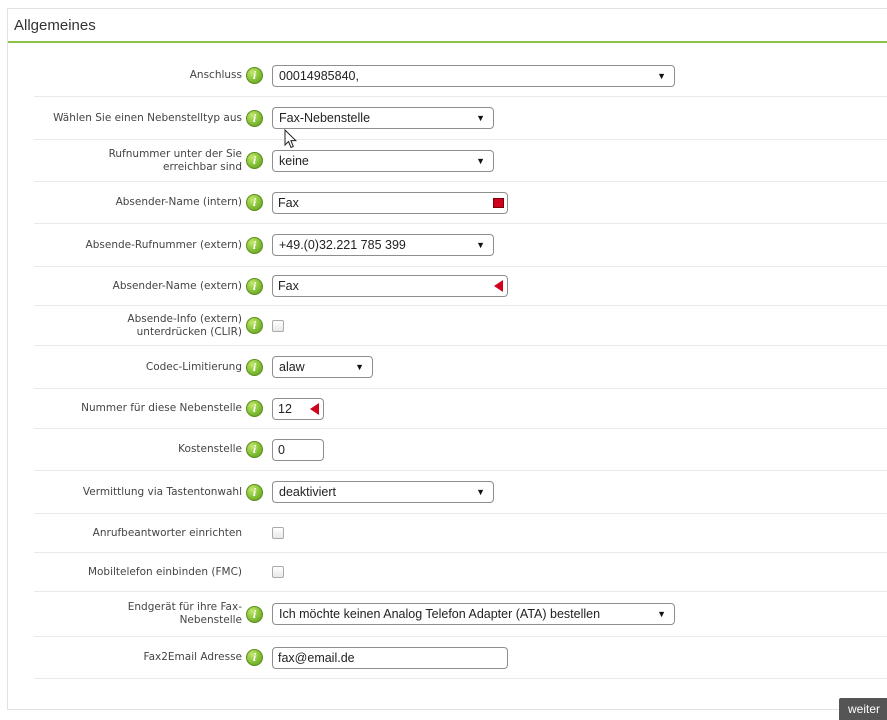  I want to click on row-codec: Codec-Limitierung i alaw ▼, so click(460, 367).